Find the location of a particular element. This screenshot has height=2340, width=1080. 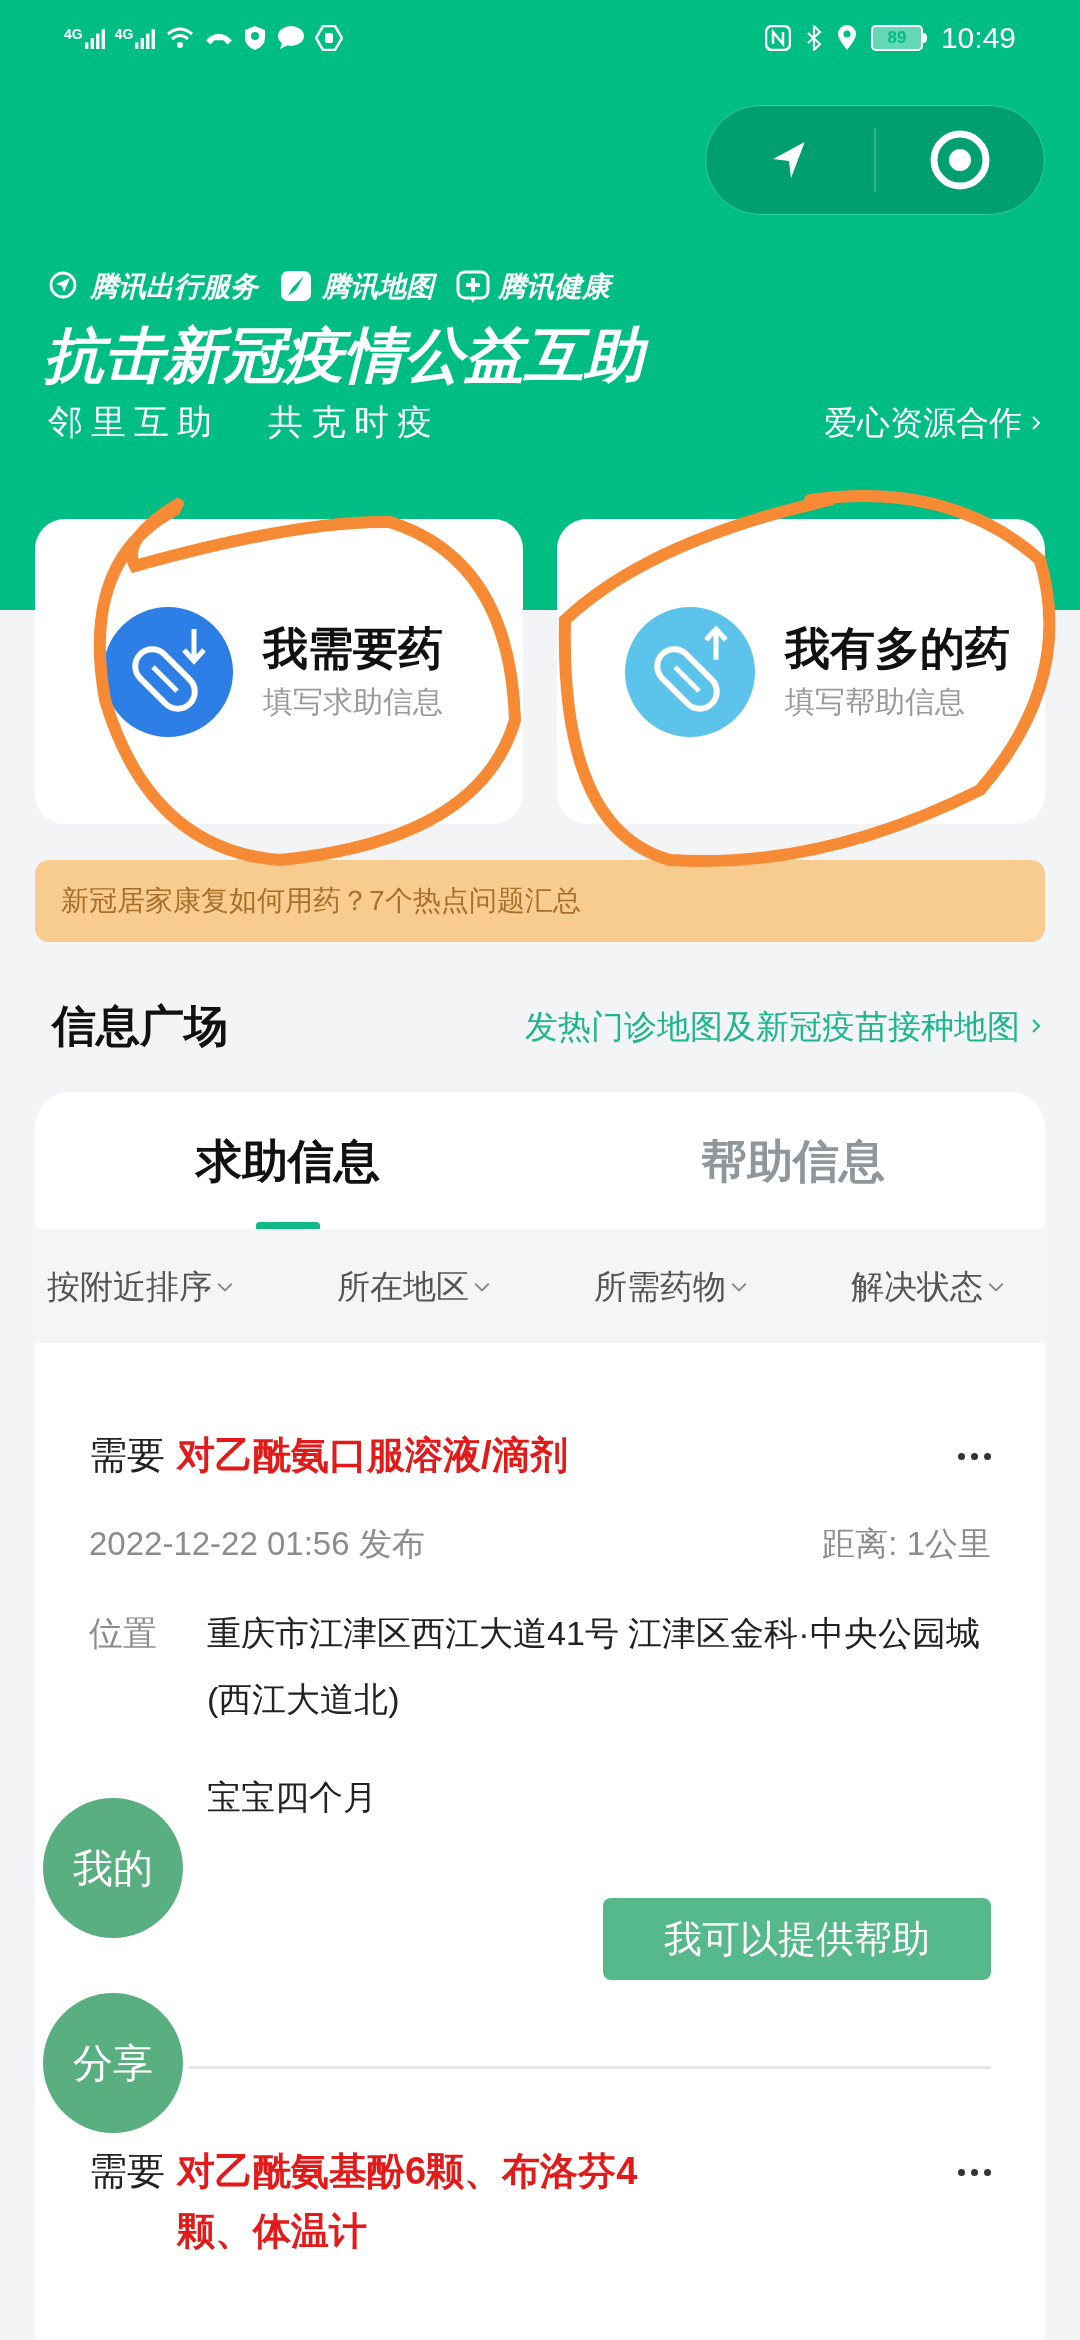

location-pin-icon is located at coordinates (846, 37).